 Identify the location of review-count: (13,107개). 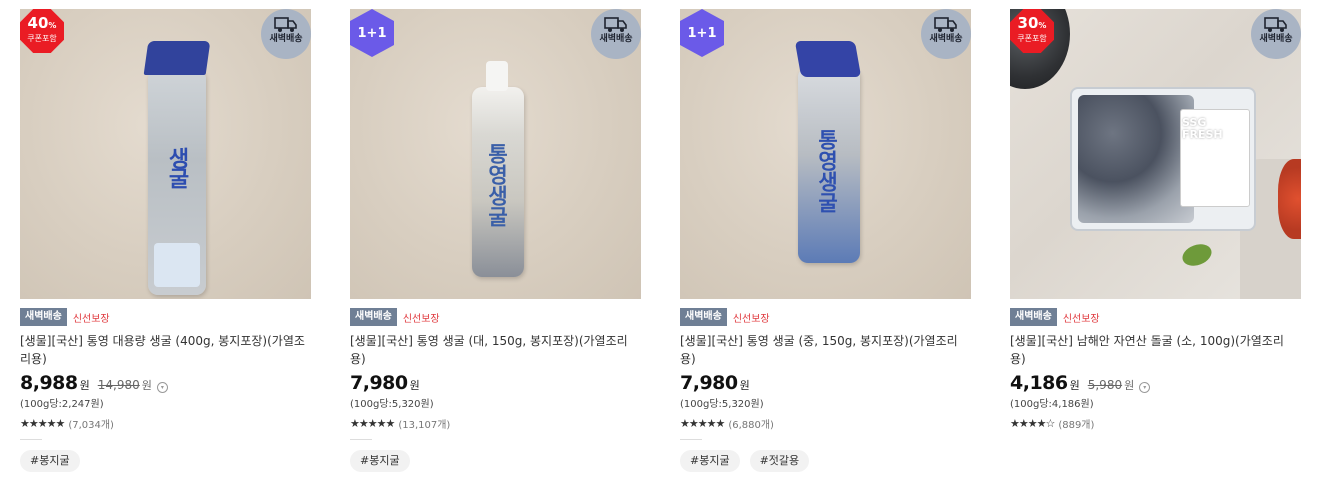
(424, 425).